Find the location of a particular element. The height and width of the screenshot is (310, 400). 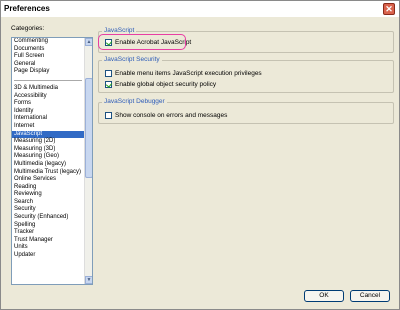

category-item-forms: Forms is located at coordinates (48, 104).